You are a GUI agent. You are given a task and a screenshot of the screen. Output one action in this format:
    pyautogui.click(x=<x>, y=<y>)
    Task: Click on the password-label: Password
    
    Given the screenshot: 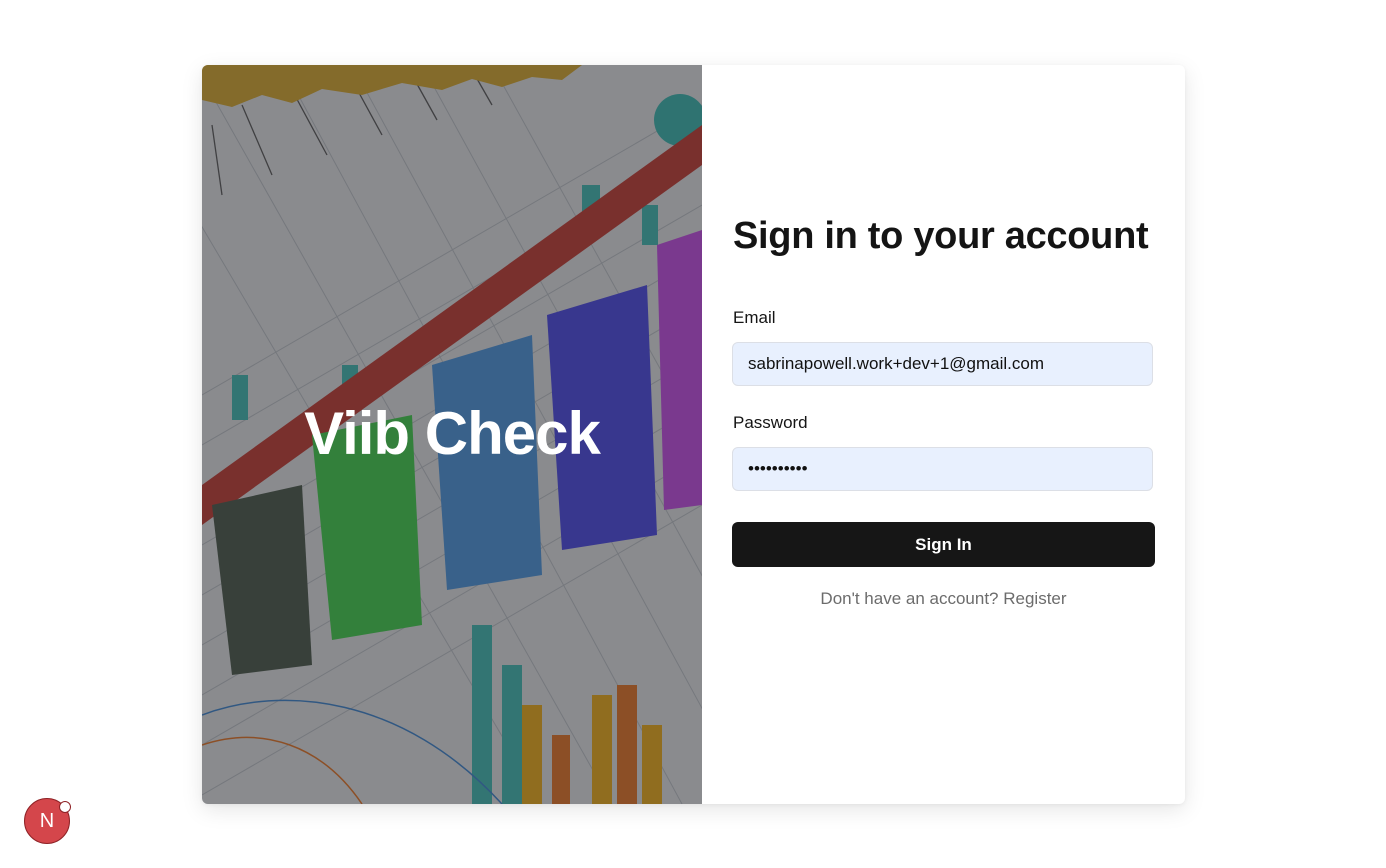 What is the action you would take?
    pyautogui.click(x=770, y=422)
    